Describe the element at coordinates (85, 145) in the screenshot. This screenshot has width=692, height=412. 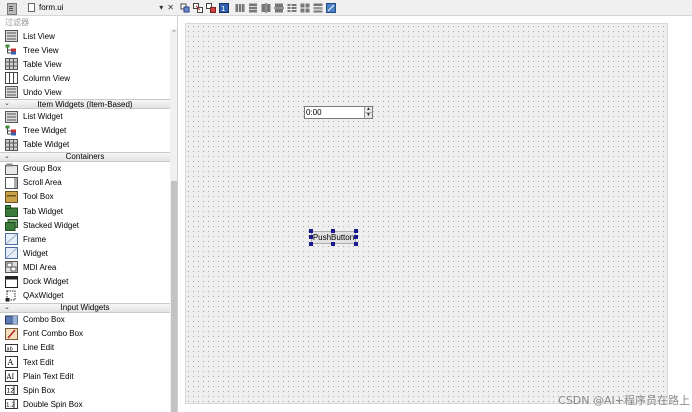
I see `widget-item-table-widget: Table Widget` at that location.